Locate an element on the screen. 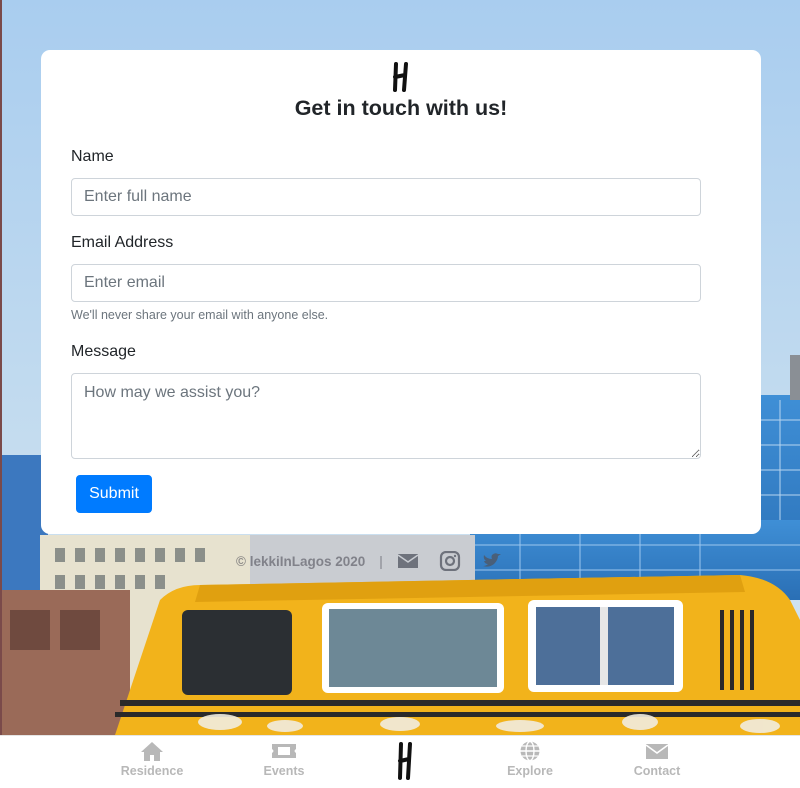 This screenshot has width=800, height=788. message-textarea is located at coordinates (386, 416).